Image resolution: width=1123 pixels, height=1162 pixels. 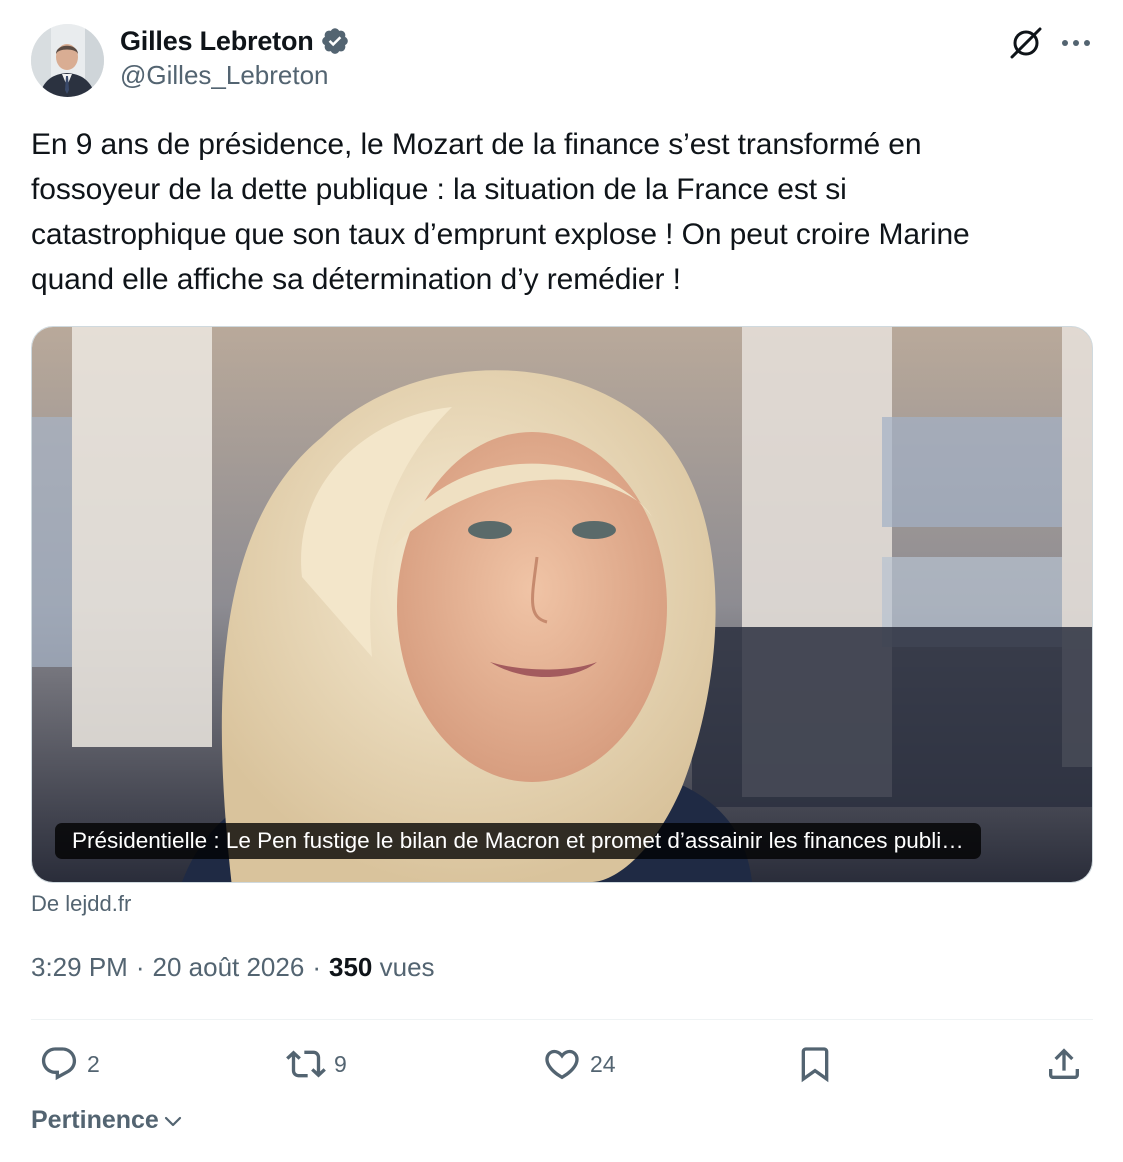 I want to click on retweet-icon, so click(x=306, y=1064).